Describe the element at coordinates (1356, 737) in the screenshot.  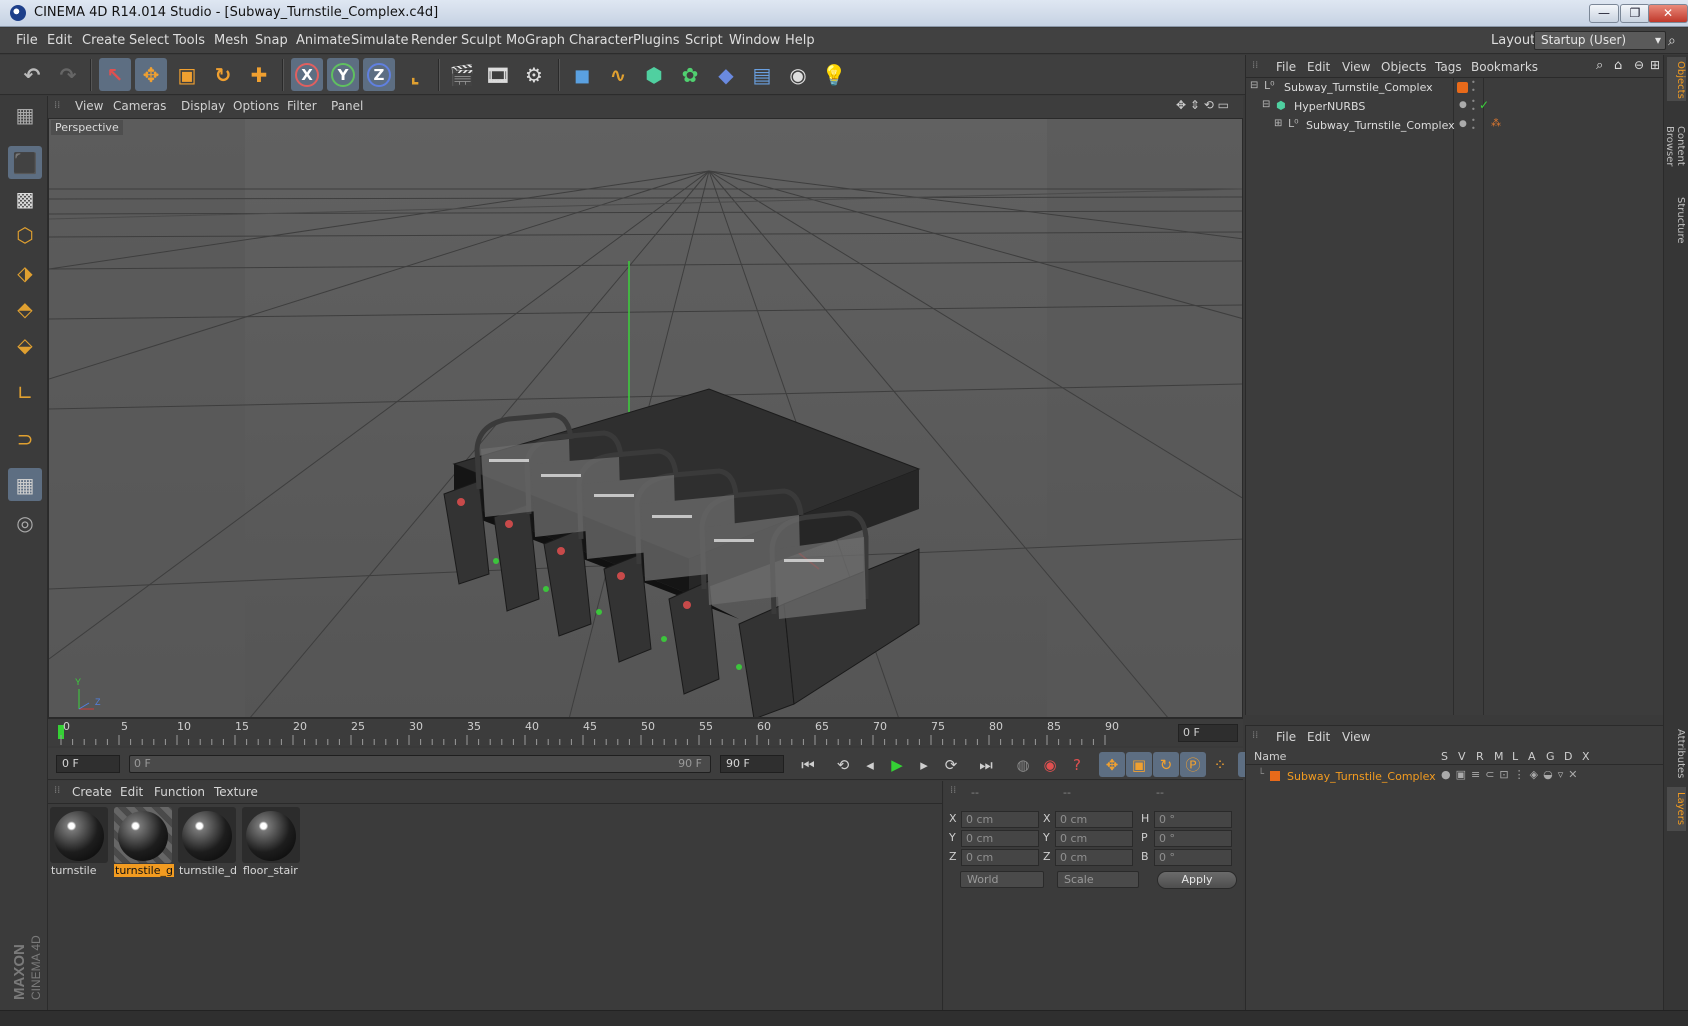
I see `layer-menu-view: View` at that location.